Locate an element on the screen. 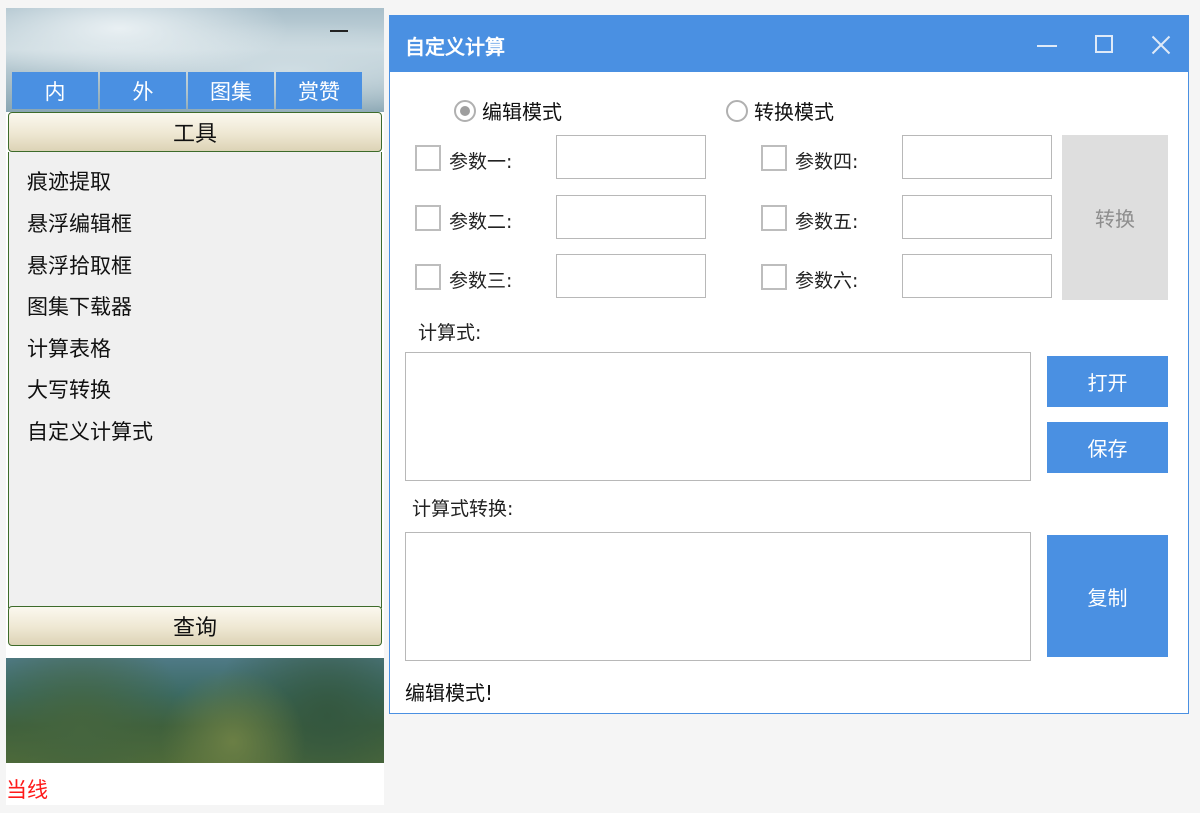  online-status-text: 当线 is located at coordinates (27, 790).